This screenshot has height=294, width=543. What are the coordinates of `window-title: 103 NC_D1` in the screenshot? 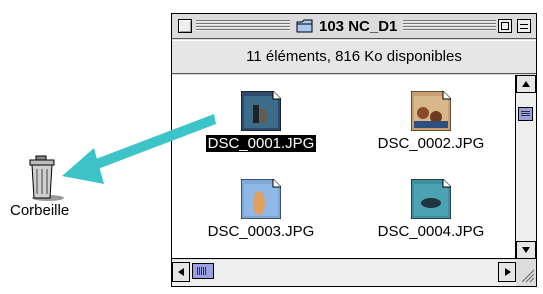 It's located at (347, 26).